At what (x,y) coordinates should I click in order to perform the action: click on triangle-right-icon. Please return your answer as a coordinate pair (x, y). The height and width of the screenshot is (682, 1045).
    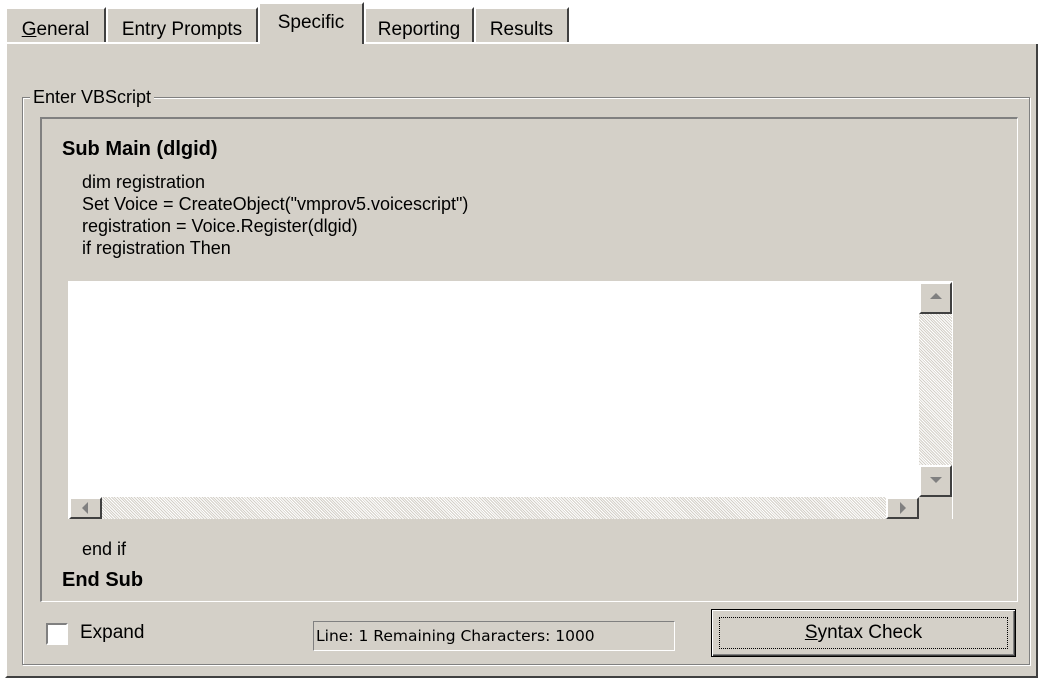
    Looking at the image, I should click on (903, 508).